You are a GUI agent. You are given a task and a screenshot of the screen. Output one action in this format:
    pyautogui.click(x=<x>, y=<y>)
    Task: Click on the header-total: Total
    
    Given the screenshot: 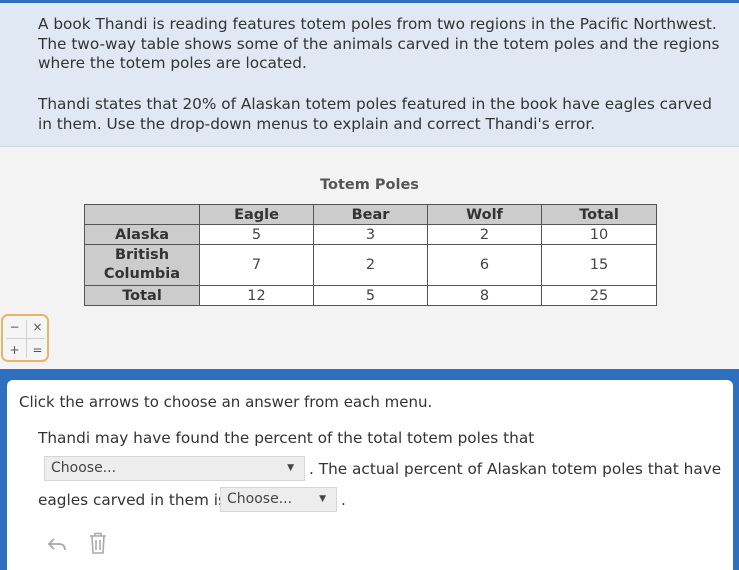 What is the action you would take?
    pyautogui.click(x=599, y=214)
    